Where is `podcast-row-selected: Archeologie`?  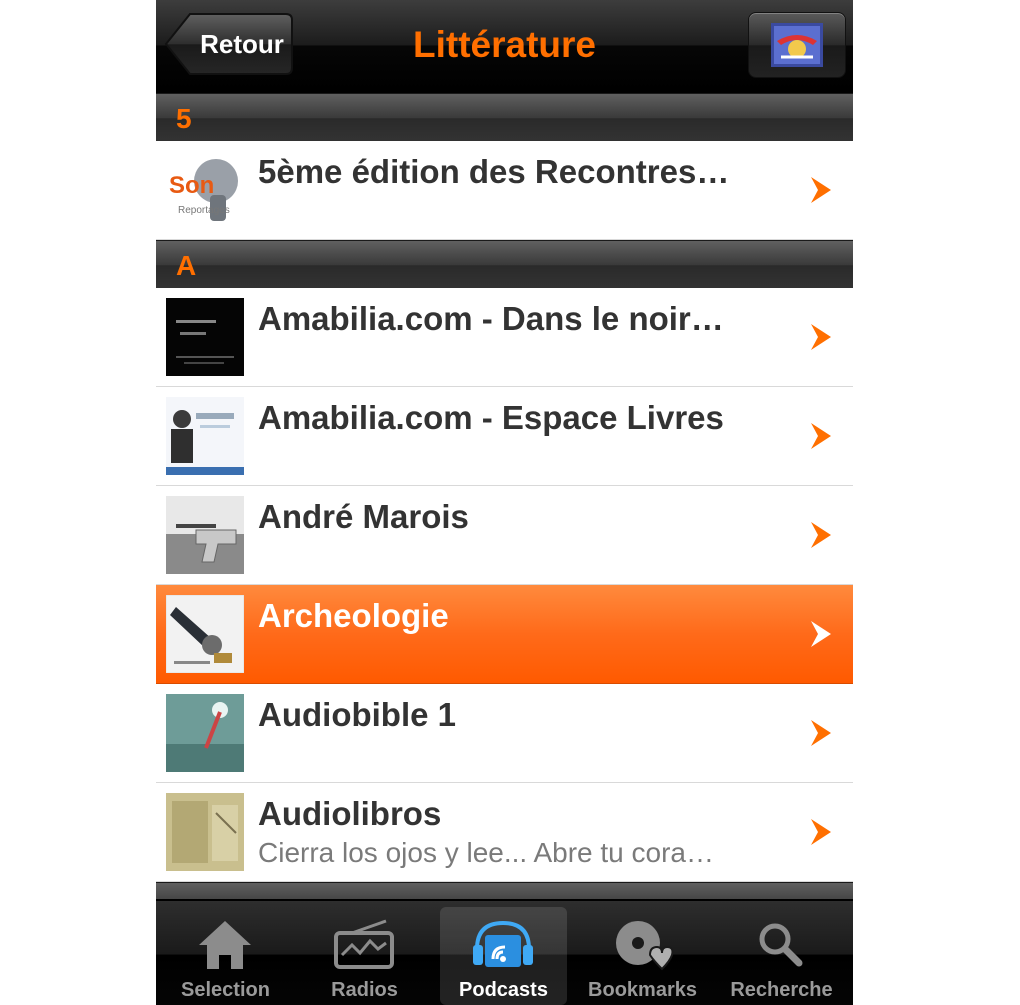
podcast-row-selected: Archeologie is located at coordinates (504, 634).